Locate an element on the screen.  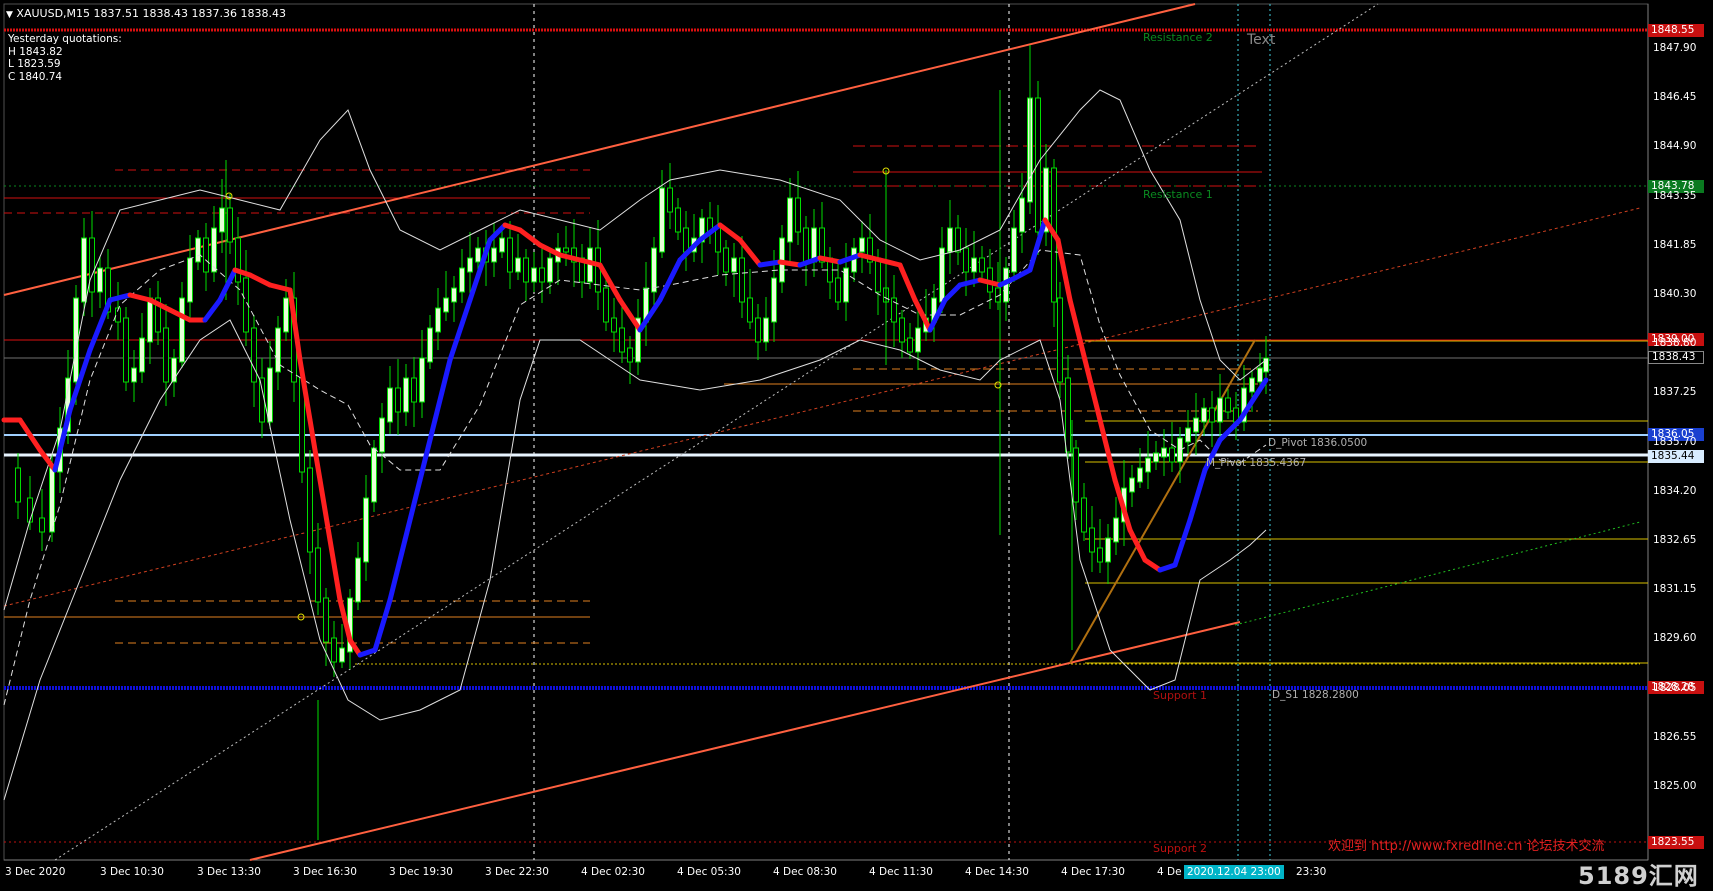
price-tick-label: 1840.30 is located at coordinates (1675, 294).